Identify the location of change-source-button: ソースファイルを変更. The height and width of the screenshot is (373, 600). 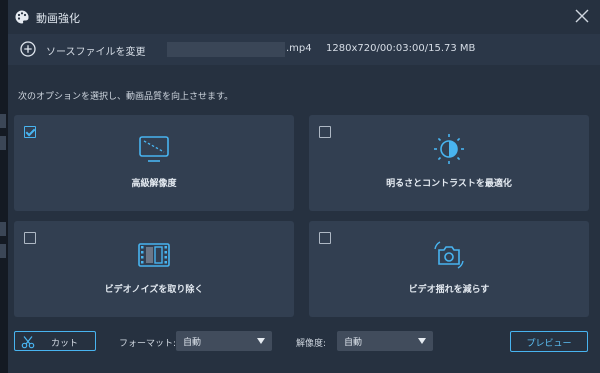
(96, 50).